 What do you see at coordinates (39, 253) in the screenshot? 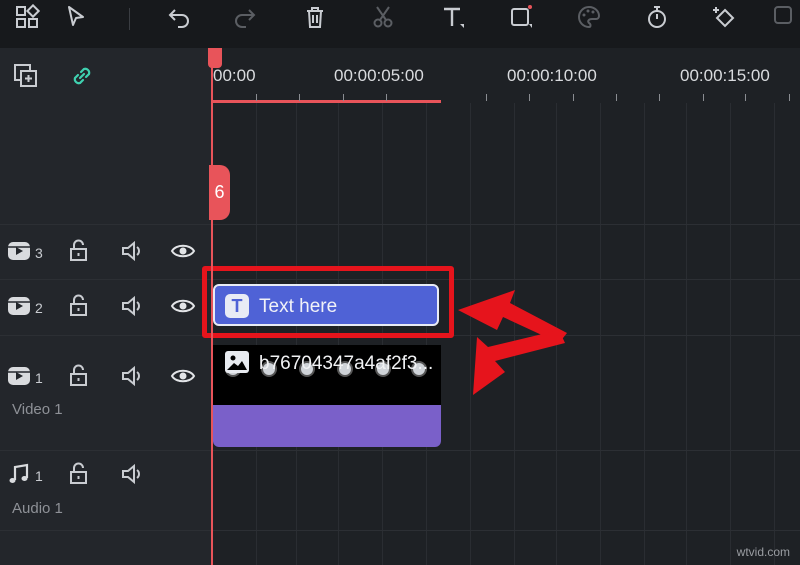
I see `track-number: 3` at bounding box center [39, 253].